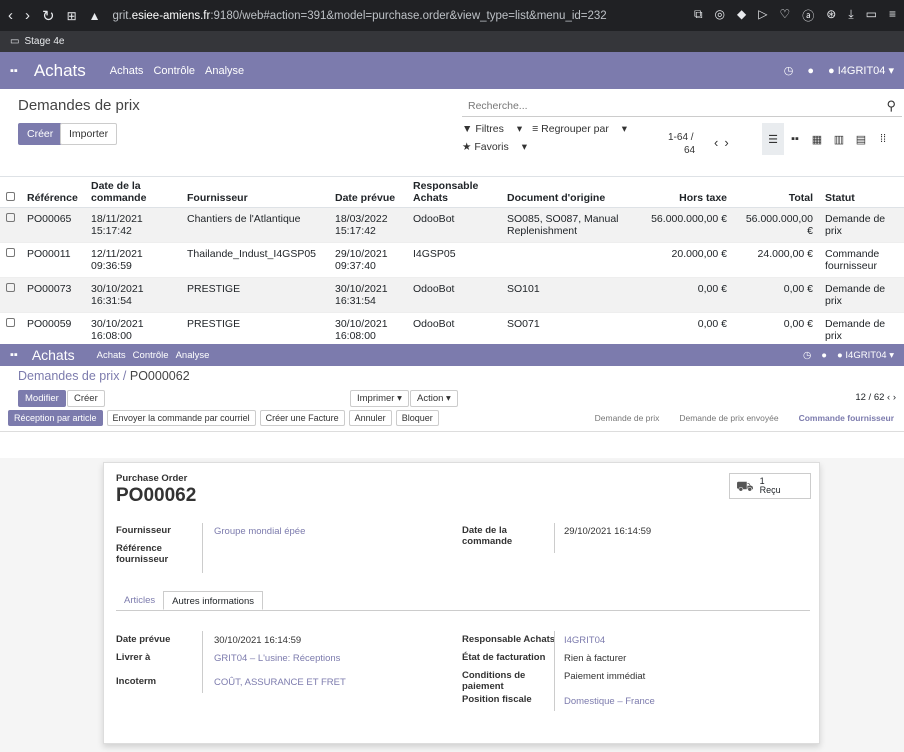 This screenshot has width=904, height=752. I want to click on col-untaxed: Hors taxe, so click(687, 192).